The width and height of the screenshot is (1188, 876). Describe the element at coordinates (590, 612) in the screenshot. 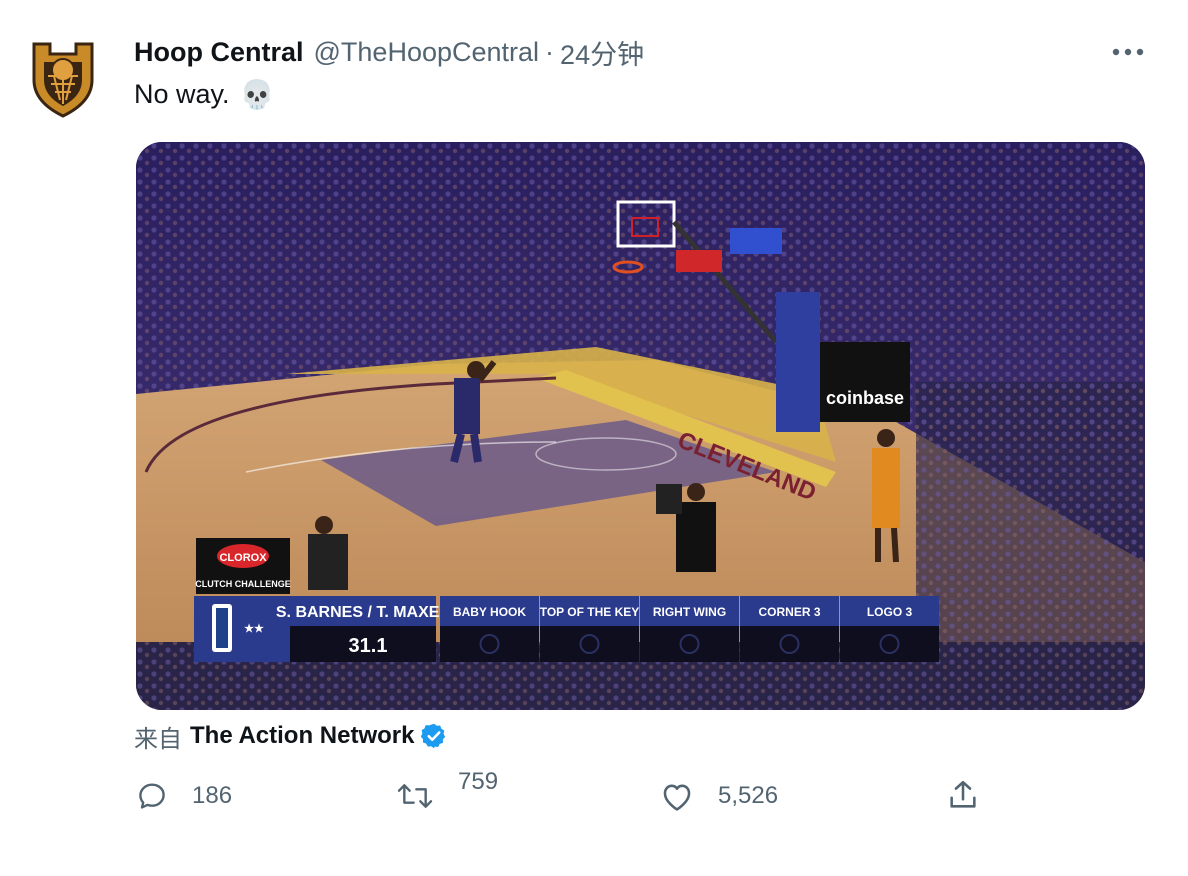

I see `scorebug-spot-label: TOP OF THE KEY` at that location.